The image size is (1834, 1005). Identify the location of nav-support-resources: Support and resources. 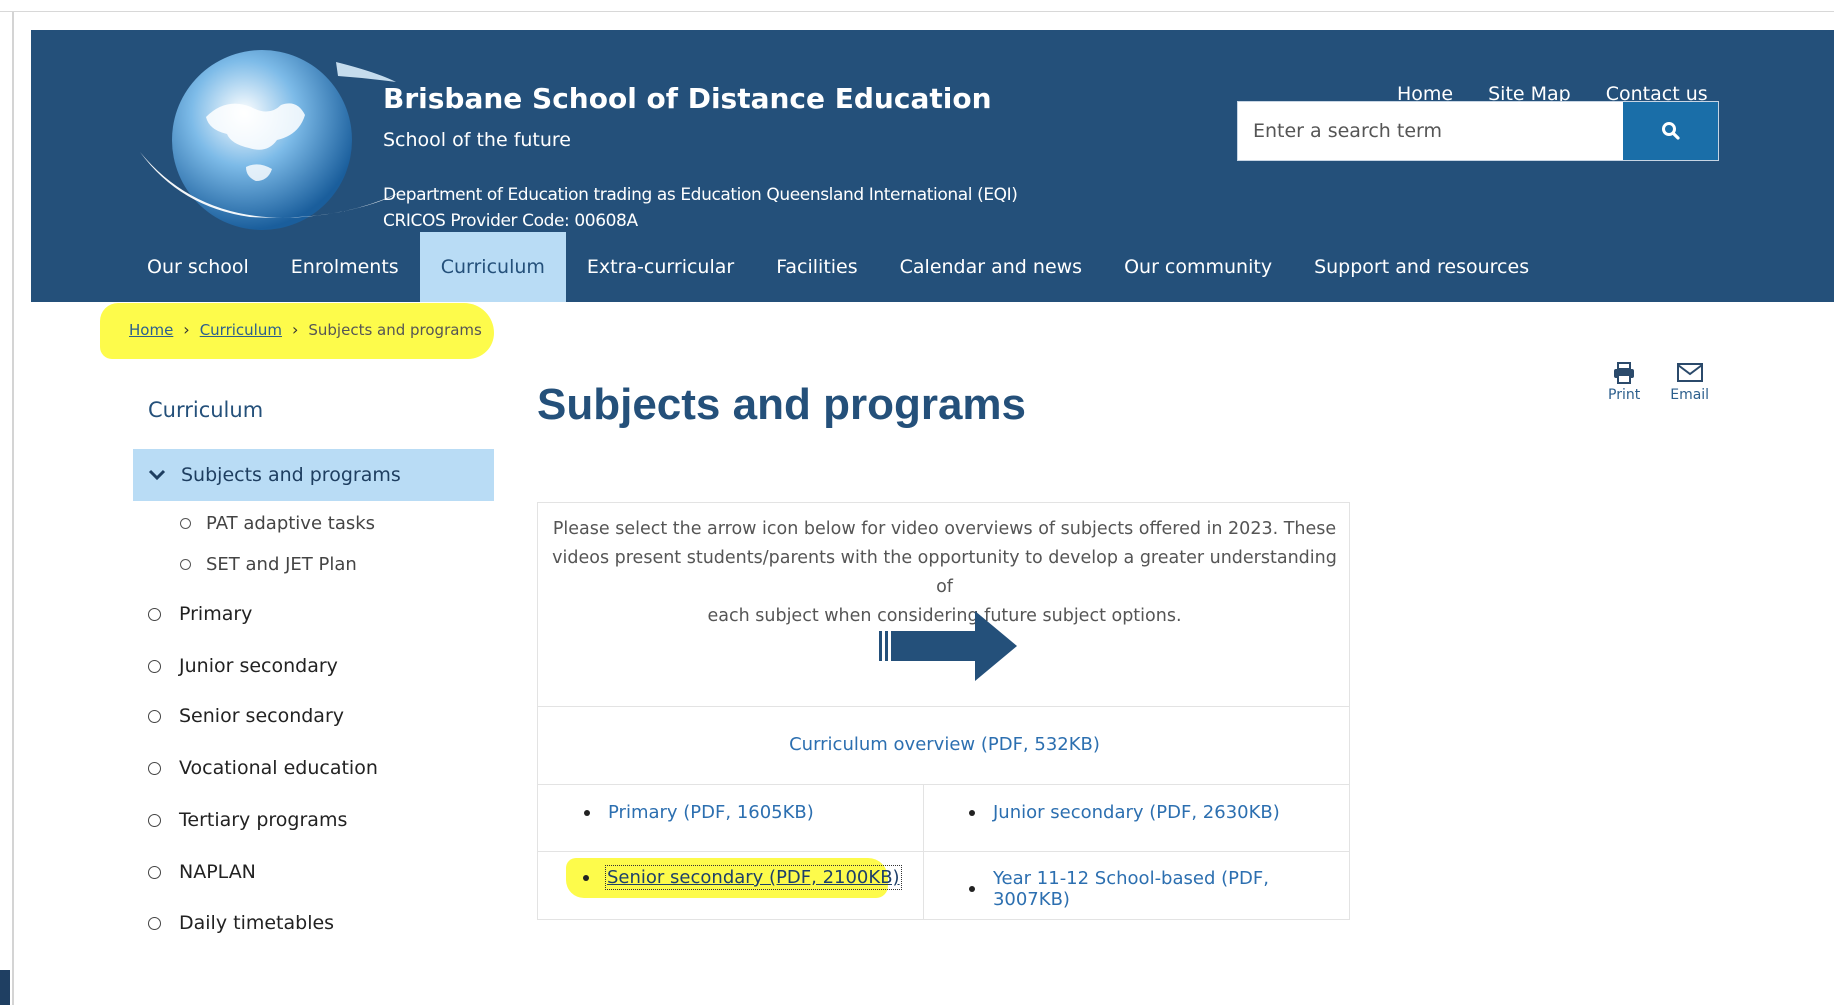
(1421, 267).